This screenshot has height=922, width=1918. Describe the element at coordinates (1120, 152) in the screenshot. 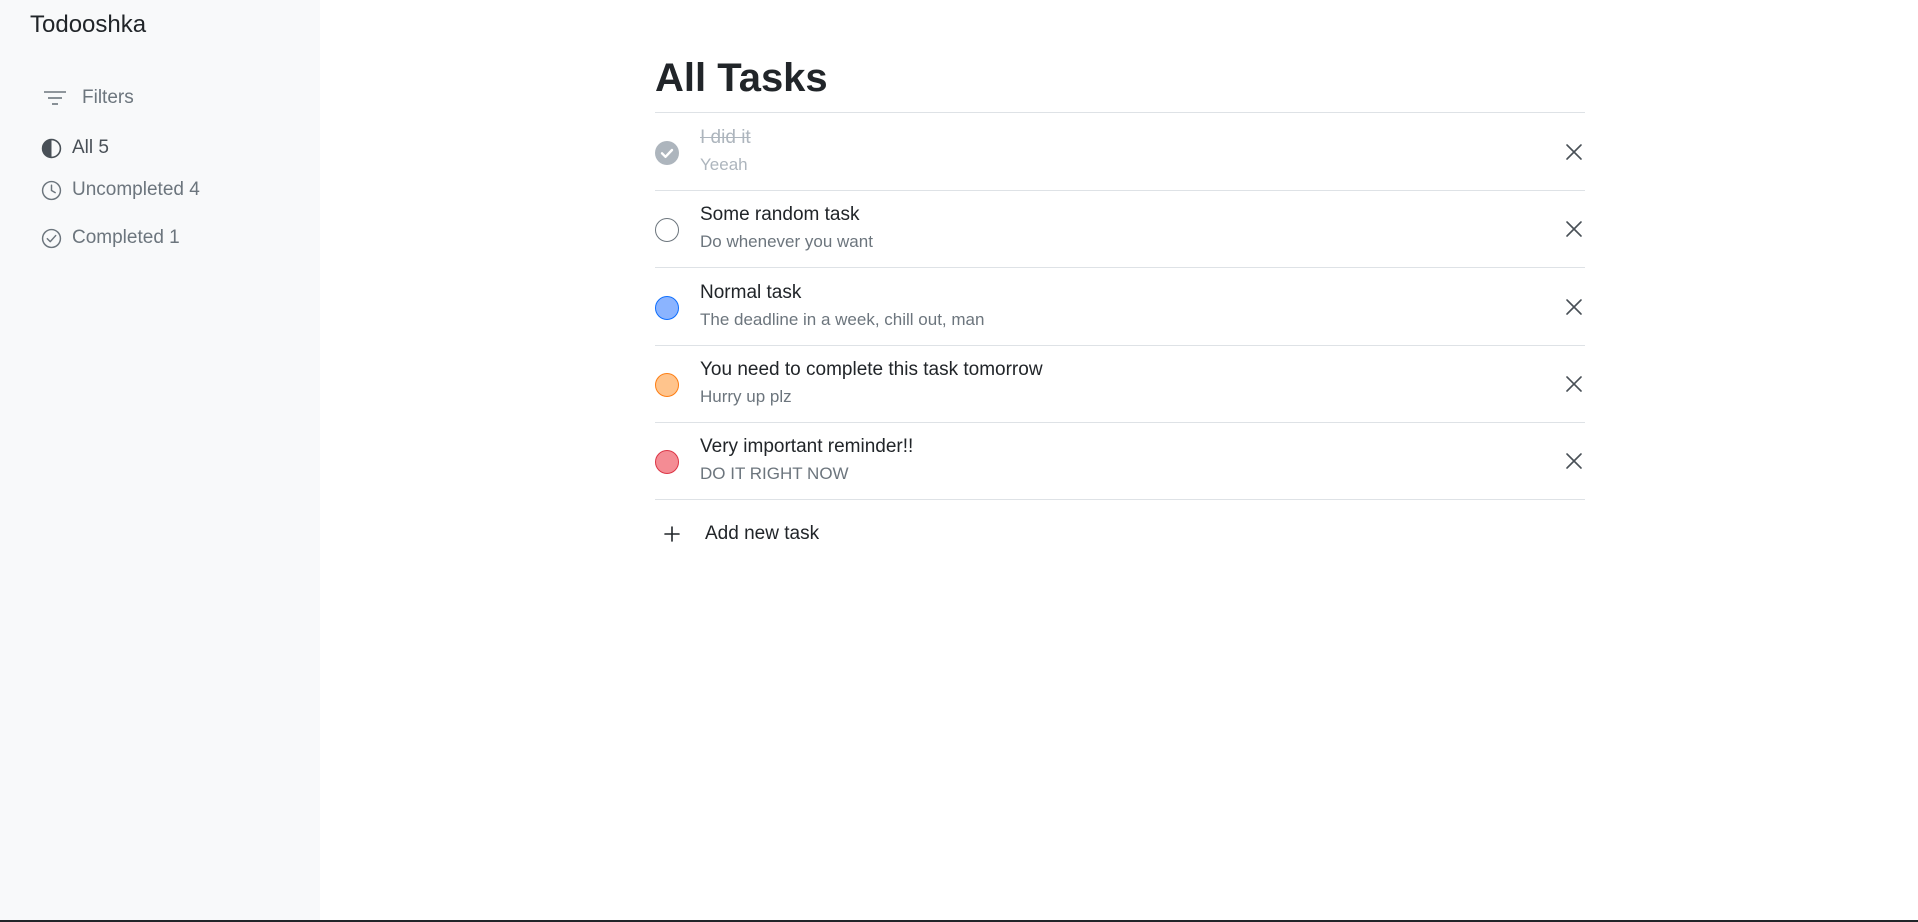

I see `task-row: I did it Yeeah` at that location.